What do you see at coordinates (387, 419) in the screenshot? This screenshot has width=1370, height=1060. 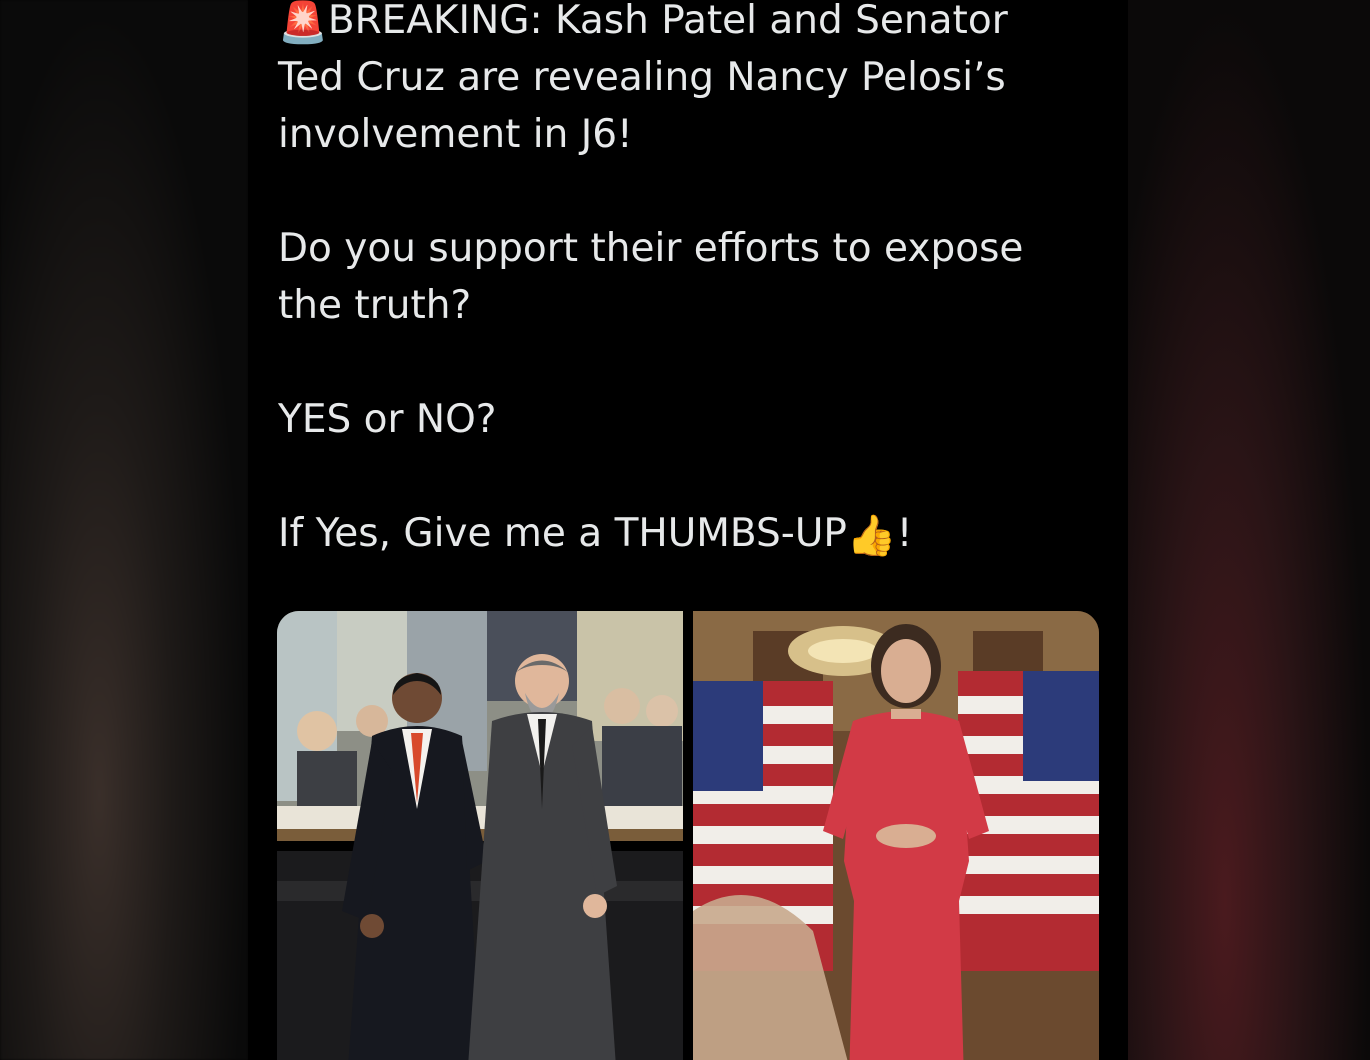 I see `tweet-yes-no: YES or NO?` at bounding box center [387, 419].